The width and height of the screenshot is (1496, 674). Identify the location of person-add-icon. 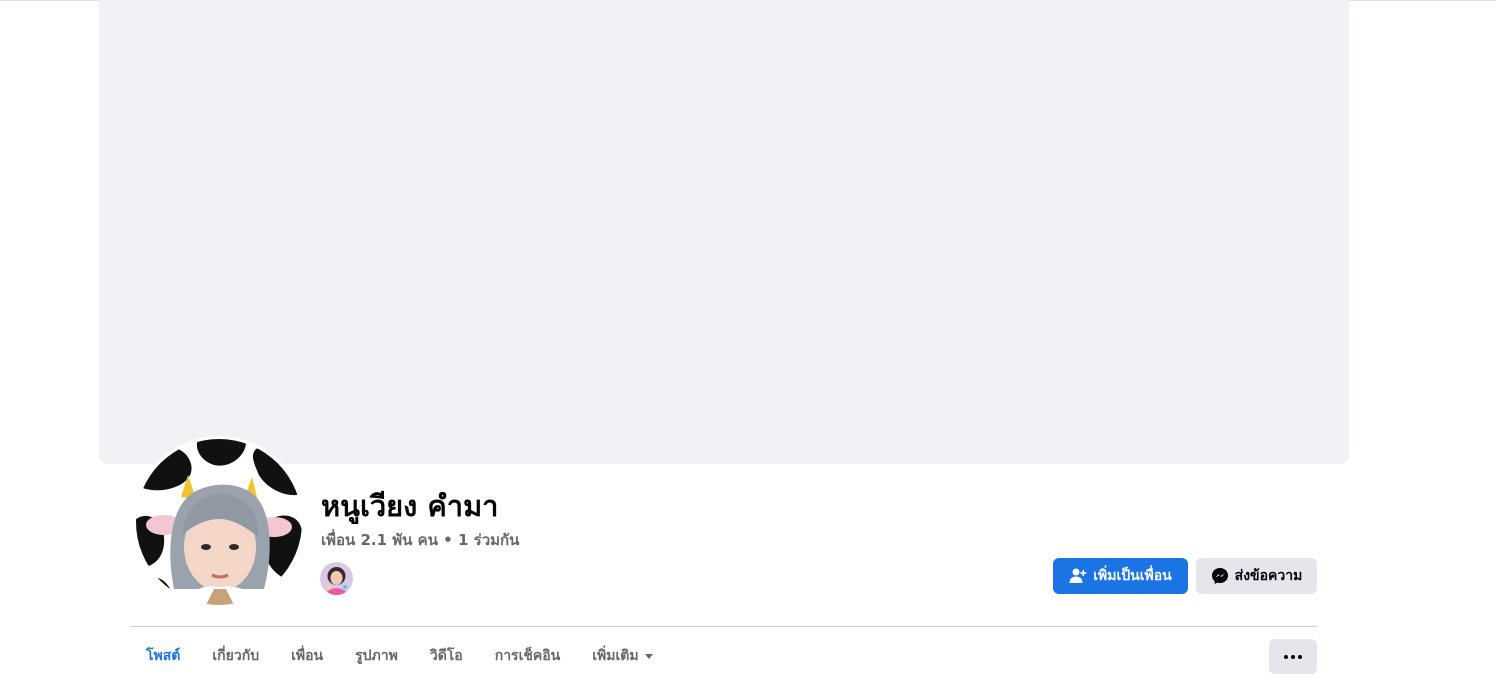
(1078, 576).